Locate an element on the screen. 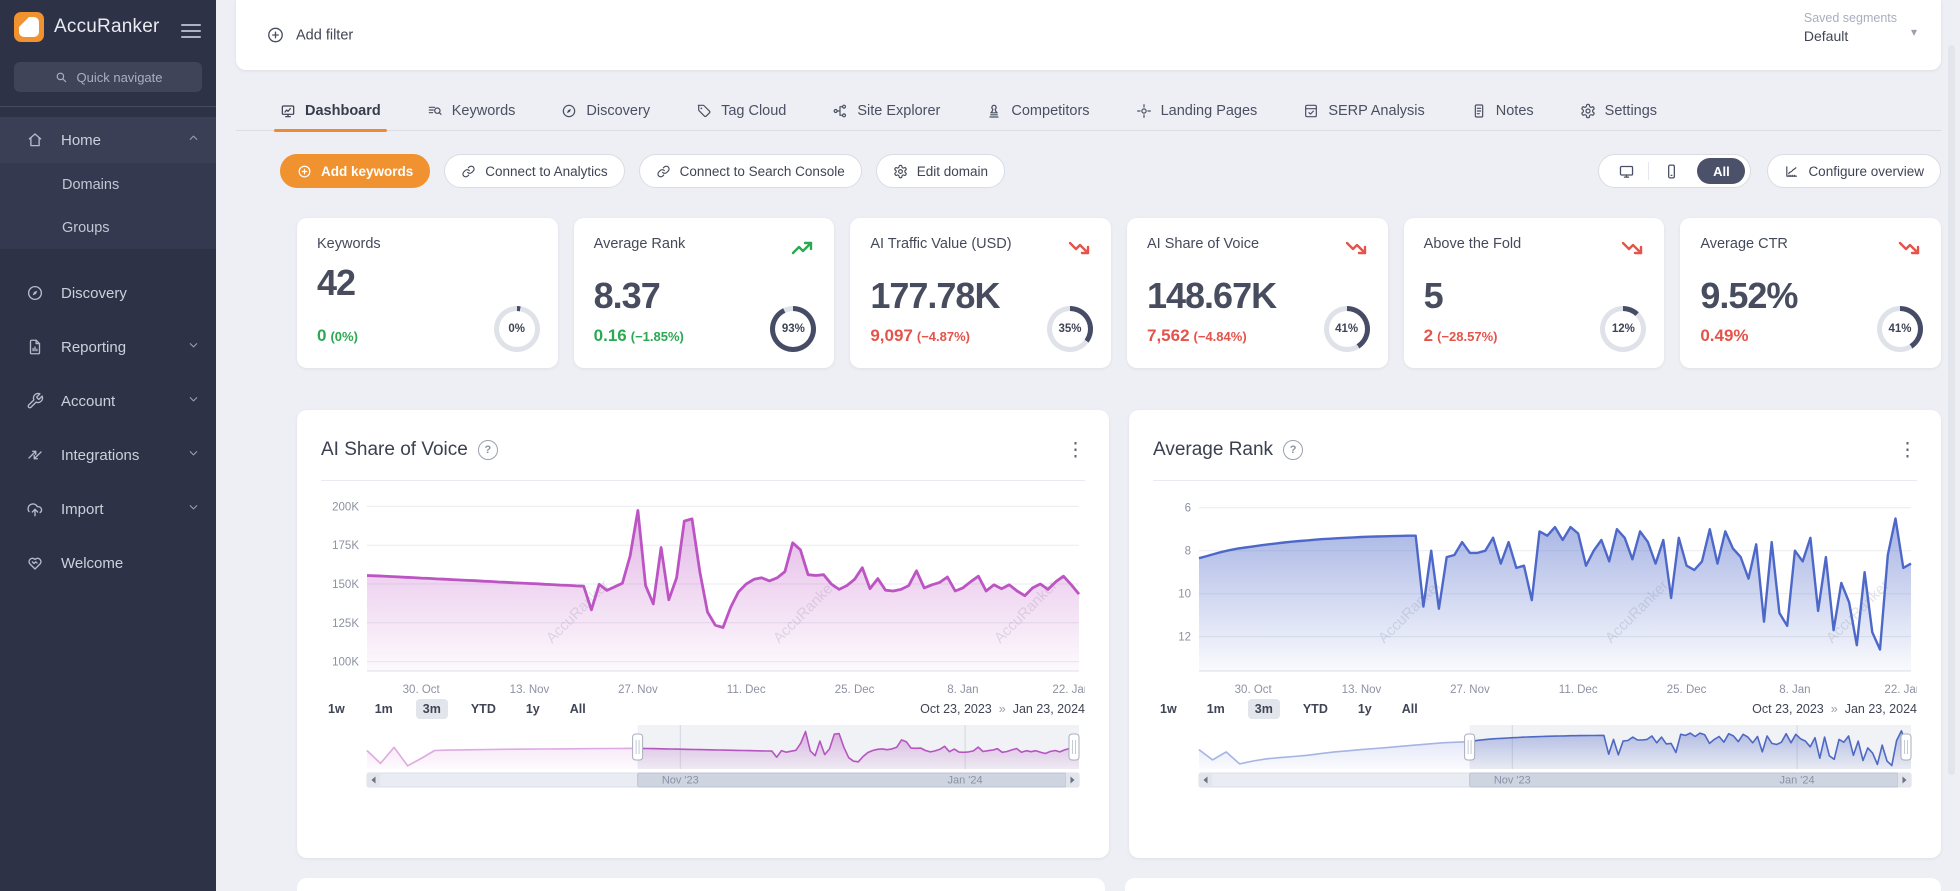 The width and height of the screenshot is (1960, 891). dashboard-icon is located at coordinates (288, 111).